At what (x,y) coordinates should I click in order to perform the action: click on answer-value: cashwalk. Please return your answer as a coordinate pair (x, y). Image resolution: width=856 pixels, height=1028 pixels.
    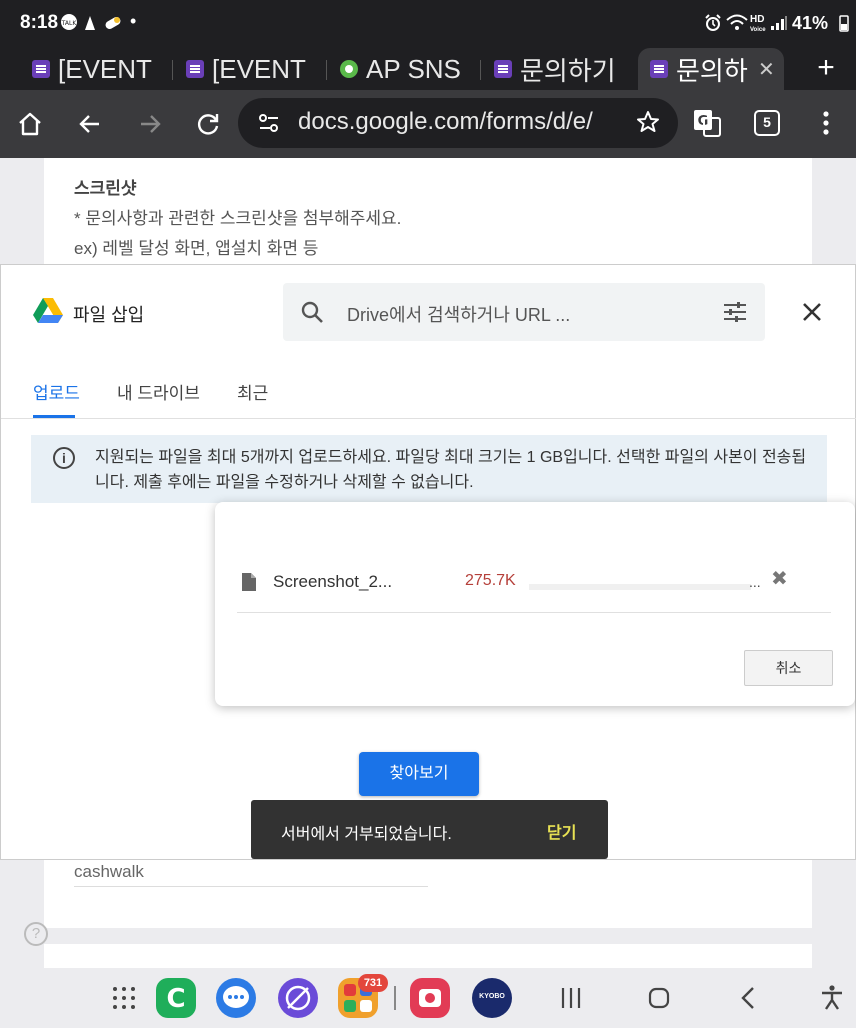
    Looking at the image, I should click on (109, 872).